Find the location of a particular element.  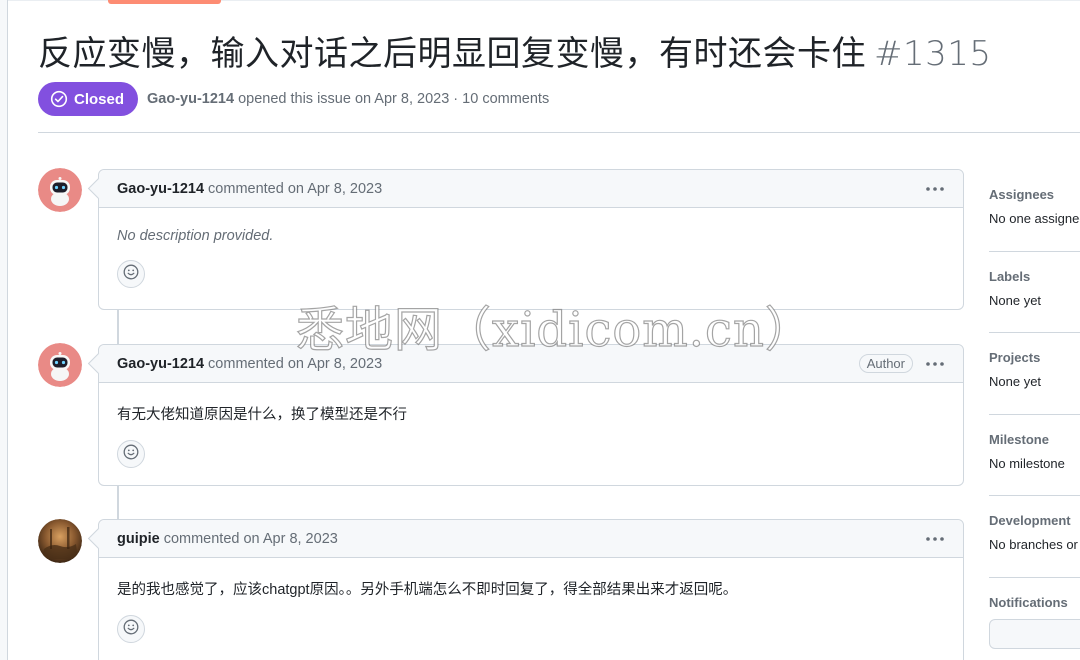

issue-author-link: Gao-yu-1214 is located at coordinates (190, 99).